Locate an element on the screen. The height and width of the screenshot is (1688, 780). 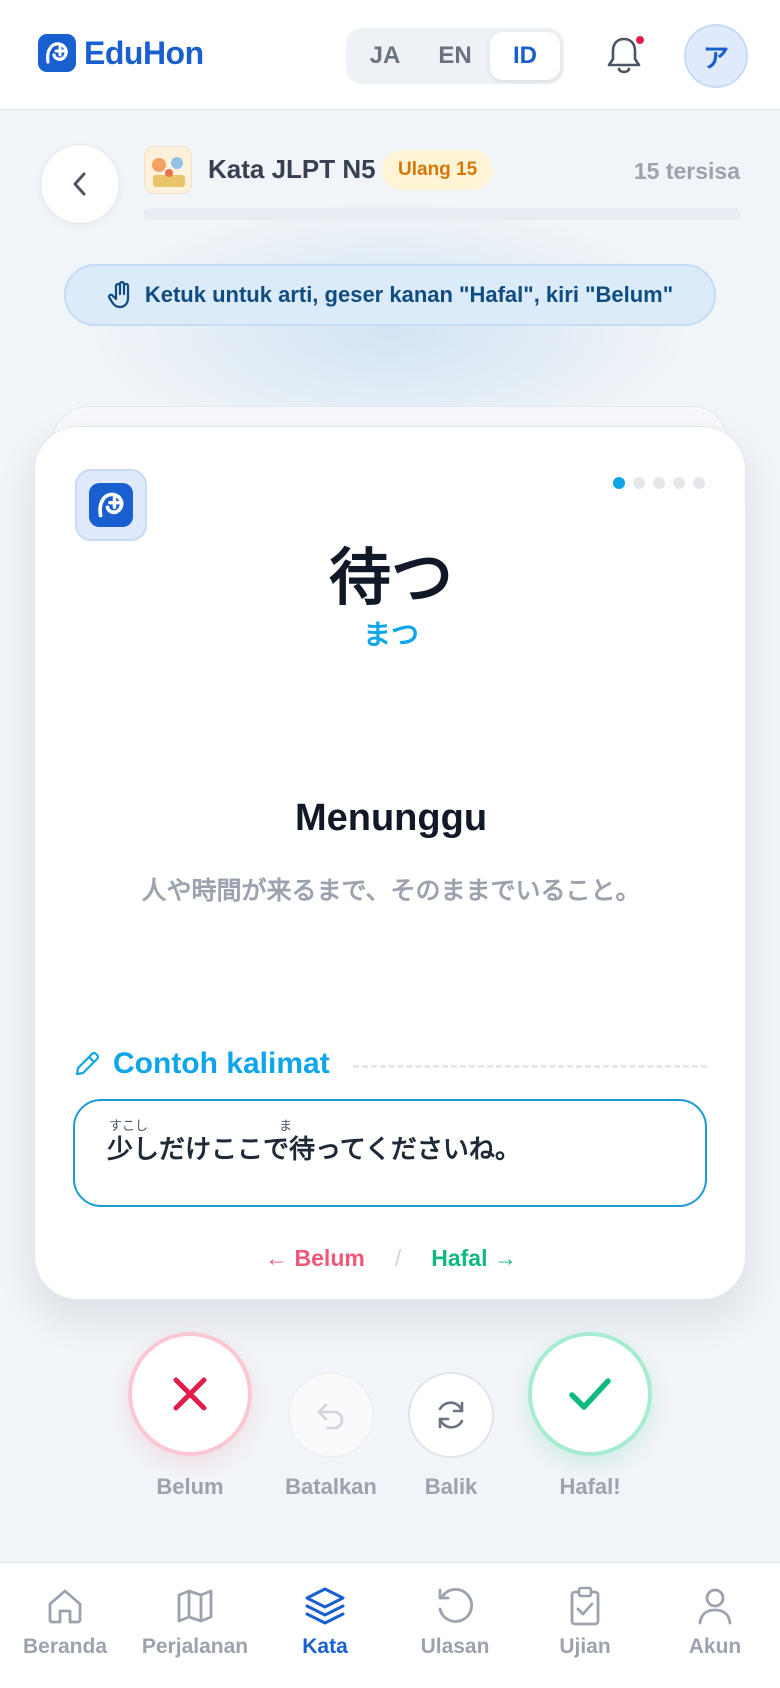
card-meaning: Menunggu is located at coordinates (391, 818).